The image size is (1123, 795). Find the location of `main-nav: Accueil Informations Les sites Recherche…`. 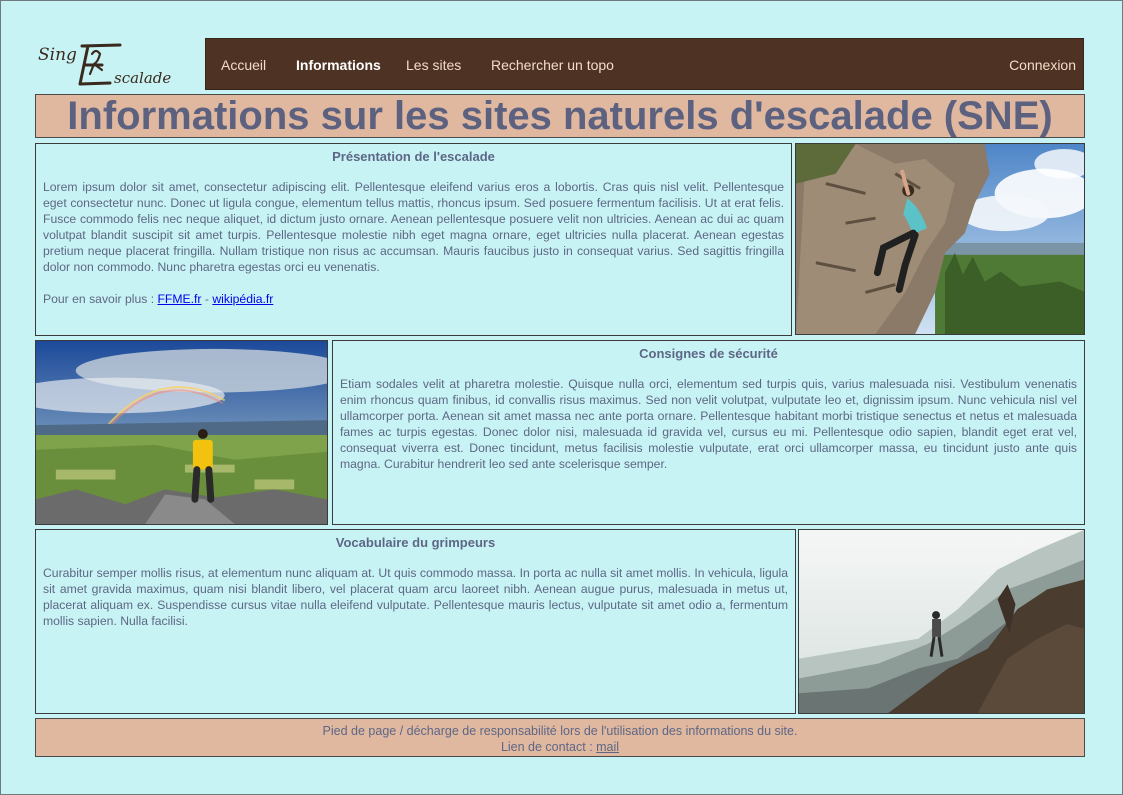

main-nav: Accueil Informations Les sites Recherche… is located at coordinates (644, 64).